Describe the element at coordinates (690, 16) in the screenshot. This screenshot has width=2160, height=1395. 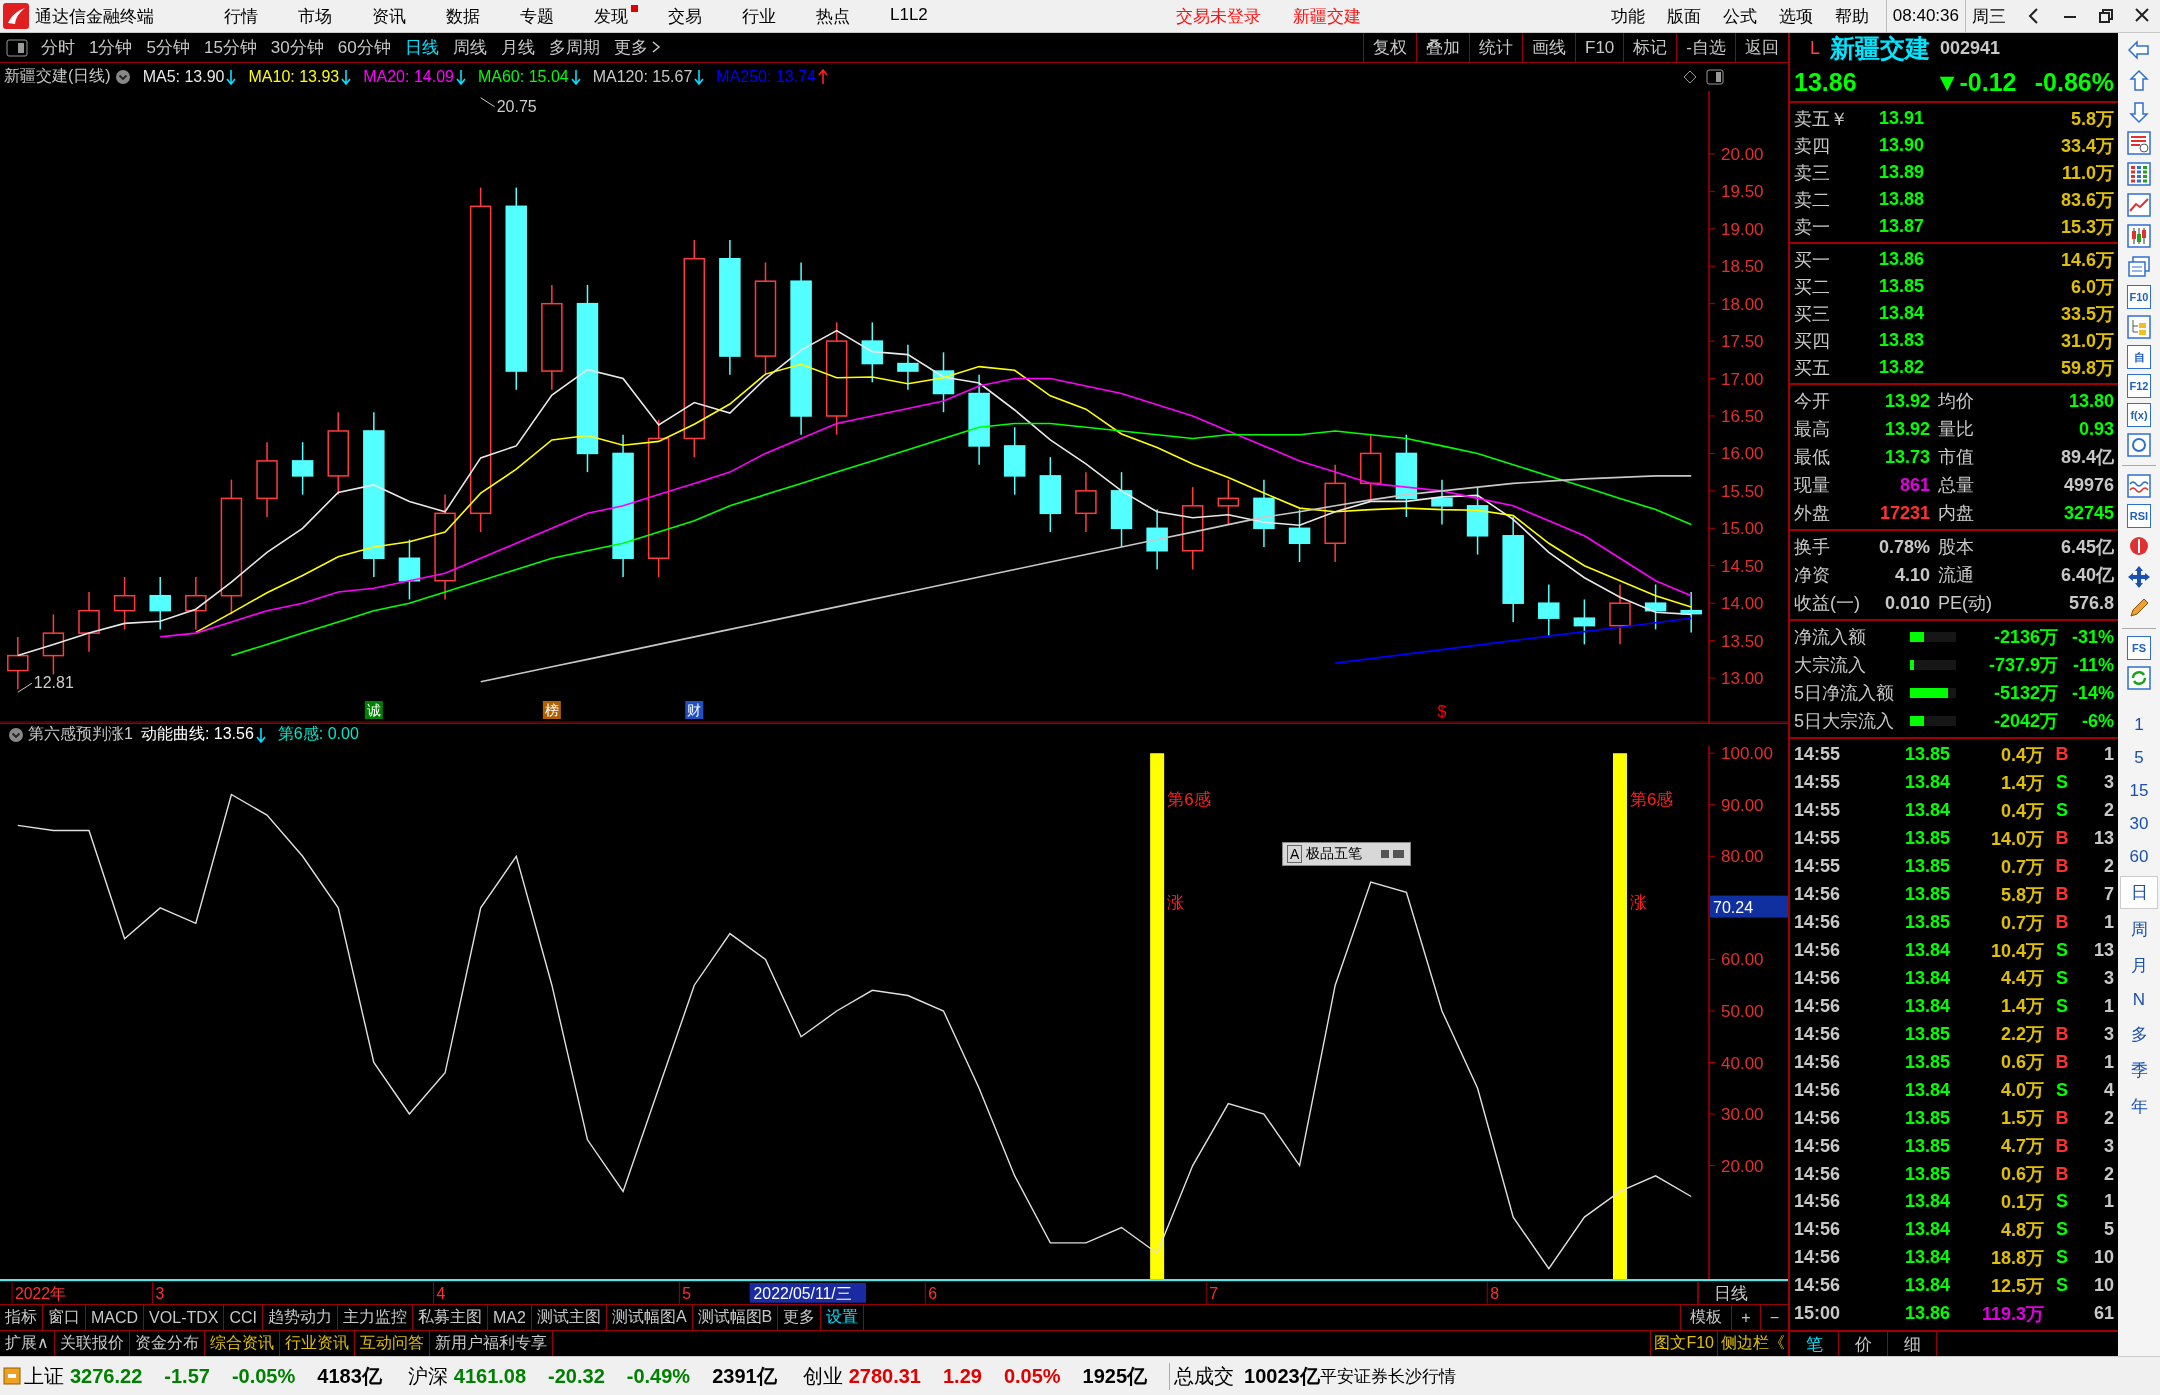
I see `menu-item: 交易` at that location.